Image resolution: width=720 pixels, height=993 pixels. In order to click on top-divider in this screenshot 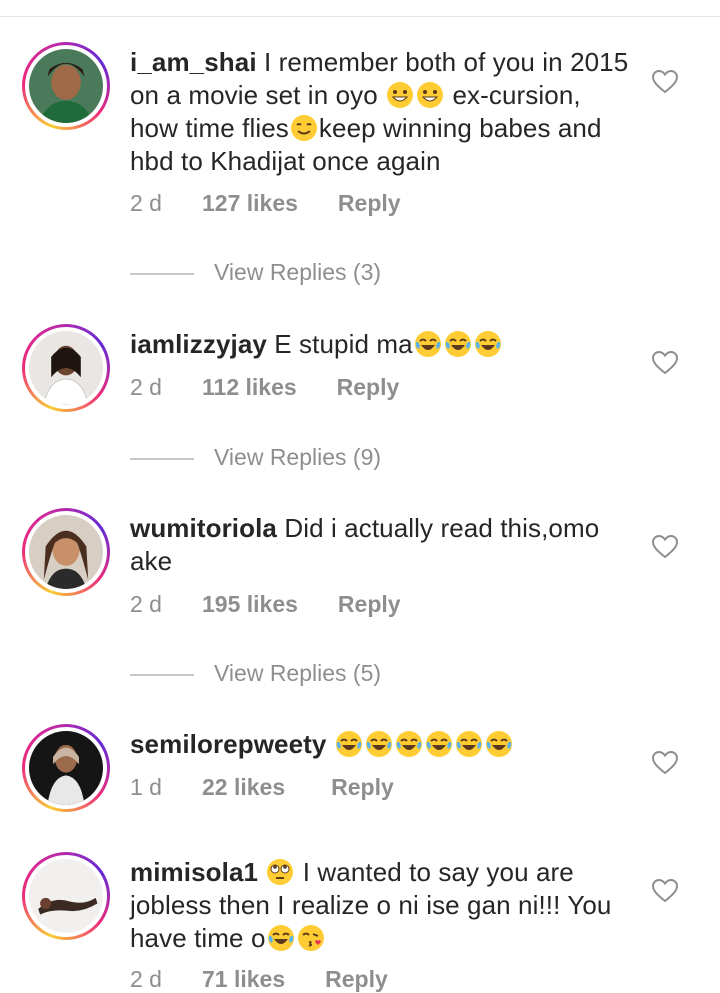, I will do `click(360, 16)`.